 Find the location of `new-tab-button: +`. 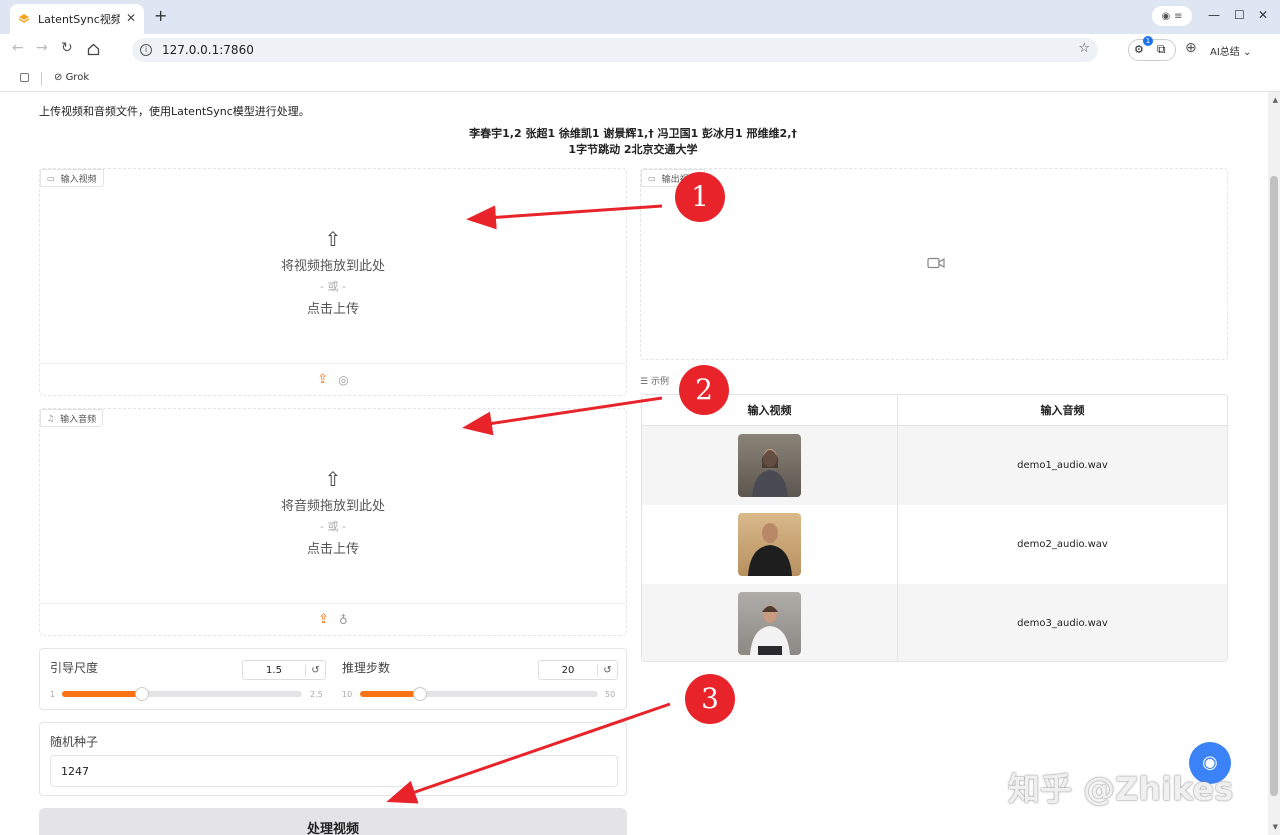

new-tab-button: + is located at coordinates (160, 15).